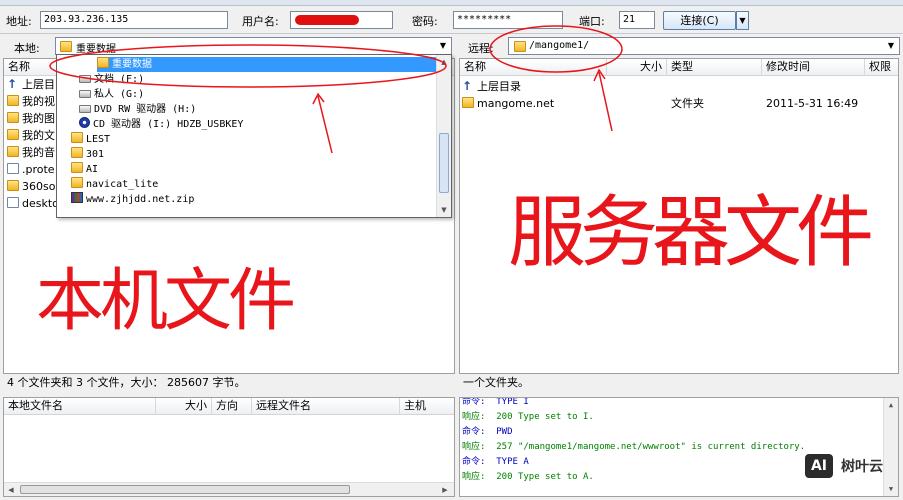  What do you see at coordinates (326, 406) in the screenshot?
I see `column-remote-filename: 远程文件名` at bounding box center [326, 406].